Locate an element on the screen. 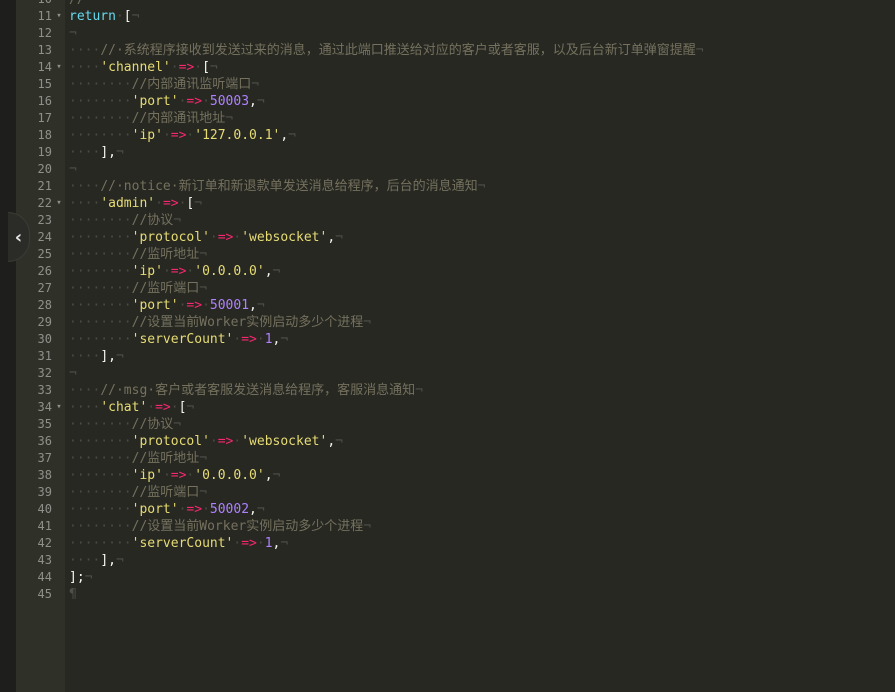 This screenshot has height=692, width=895. token-str: 'admin' is located at coordinates (128, 203).